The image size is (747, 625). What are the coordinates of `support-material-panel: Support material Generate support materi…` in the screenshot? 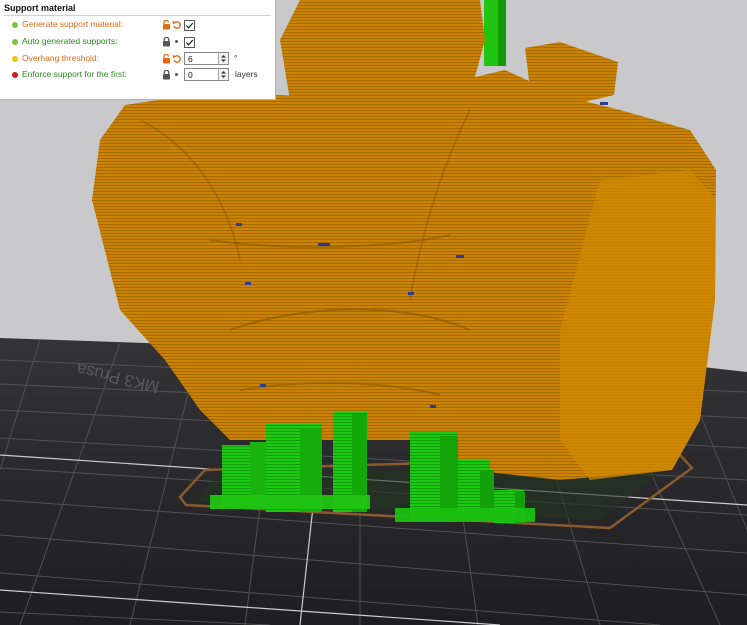 It's located at (138, 50).